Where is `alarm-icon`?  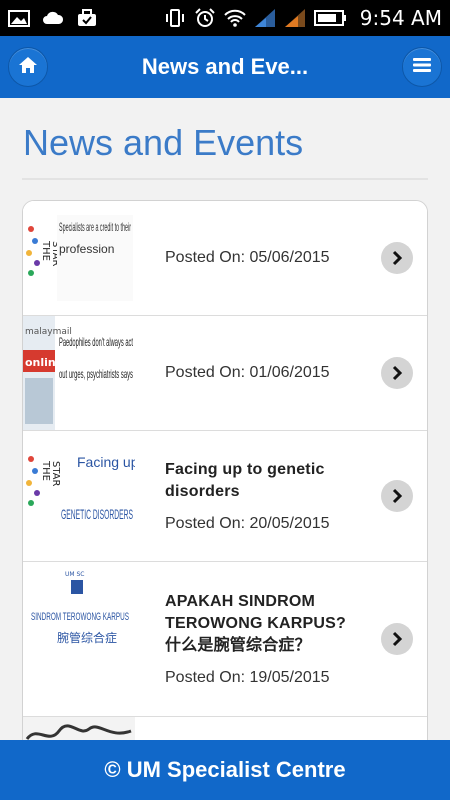 alarm-icon is located at coordinates (205, 18).